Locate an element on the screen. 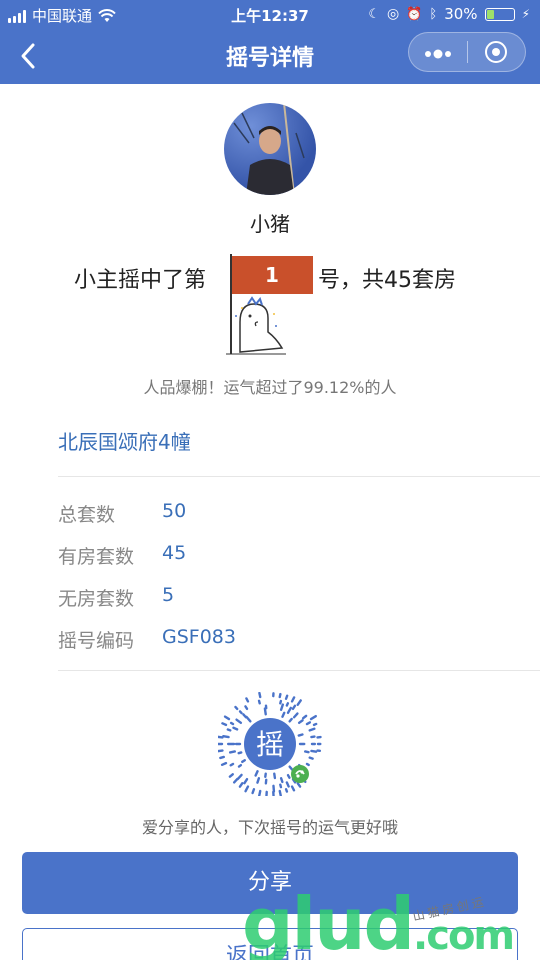  info-value: GSF083 is located at coordinates (199, 637).